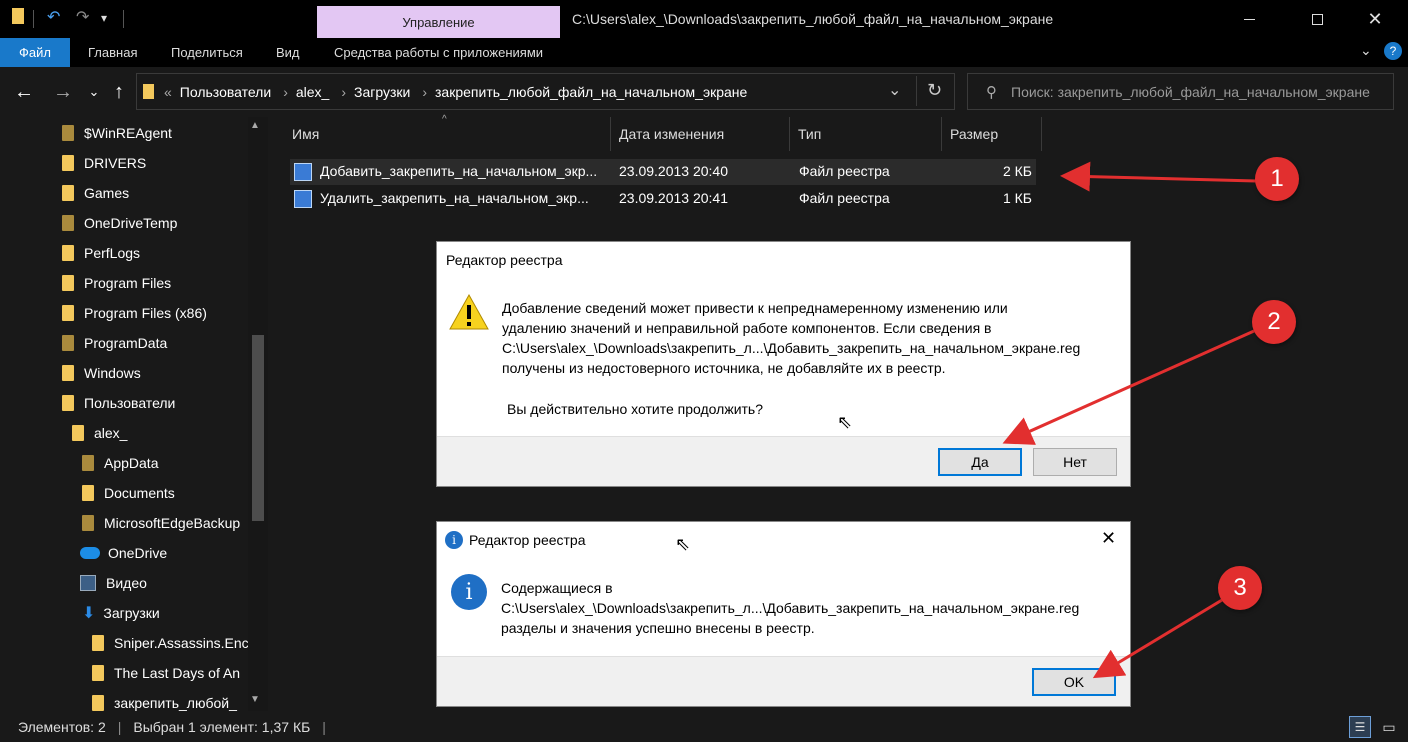 The image size is (1408, 742). What do you see at coordinates (1277, 179) in the screenshot?
I see `callout-1-badge: 1` at bounding box center [1277, 179].